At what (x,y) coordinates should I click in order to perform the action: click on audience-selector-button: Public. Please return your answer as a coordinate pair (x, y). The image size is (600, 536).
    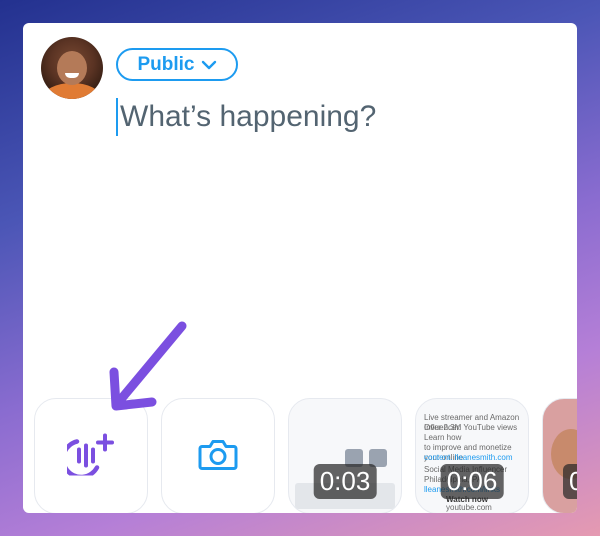
    Looking at the image, I should click on (177, 64).